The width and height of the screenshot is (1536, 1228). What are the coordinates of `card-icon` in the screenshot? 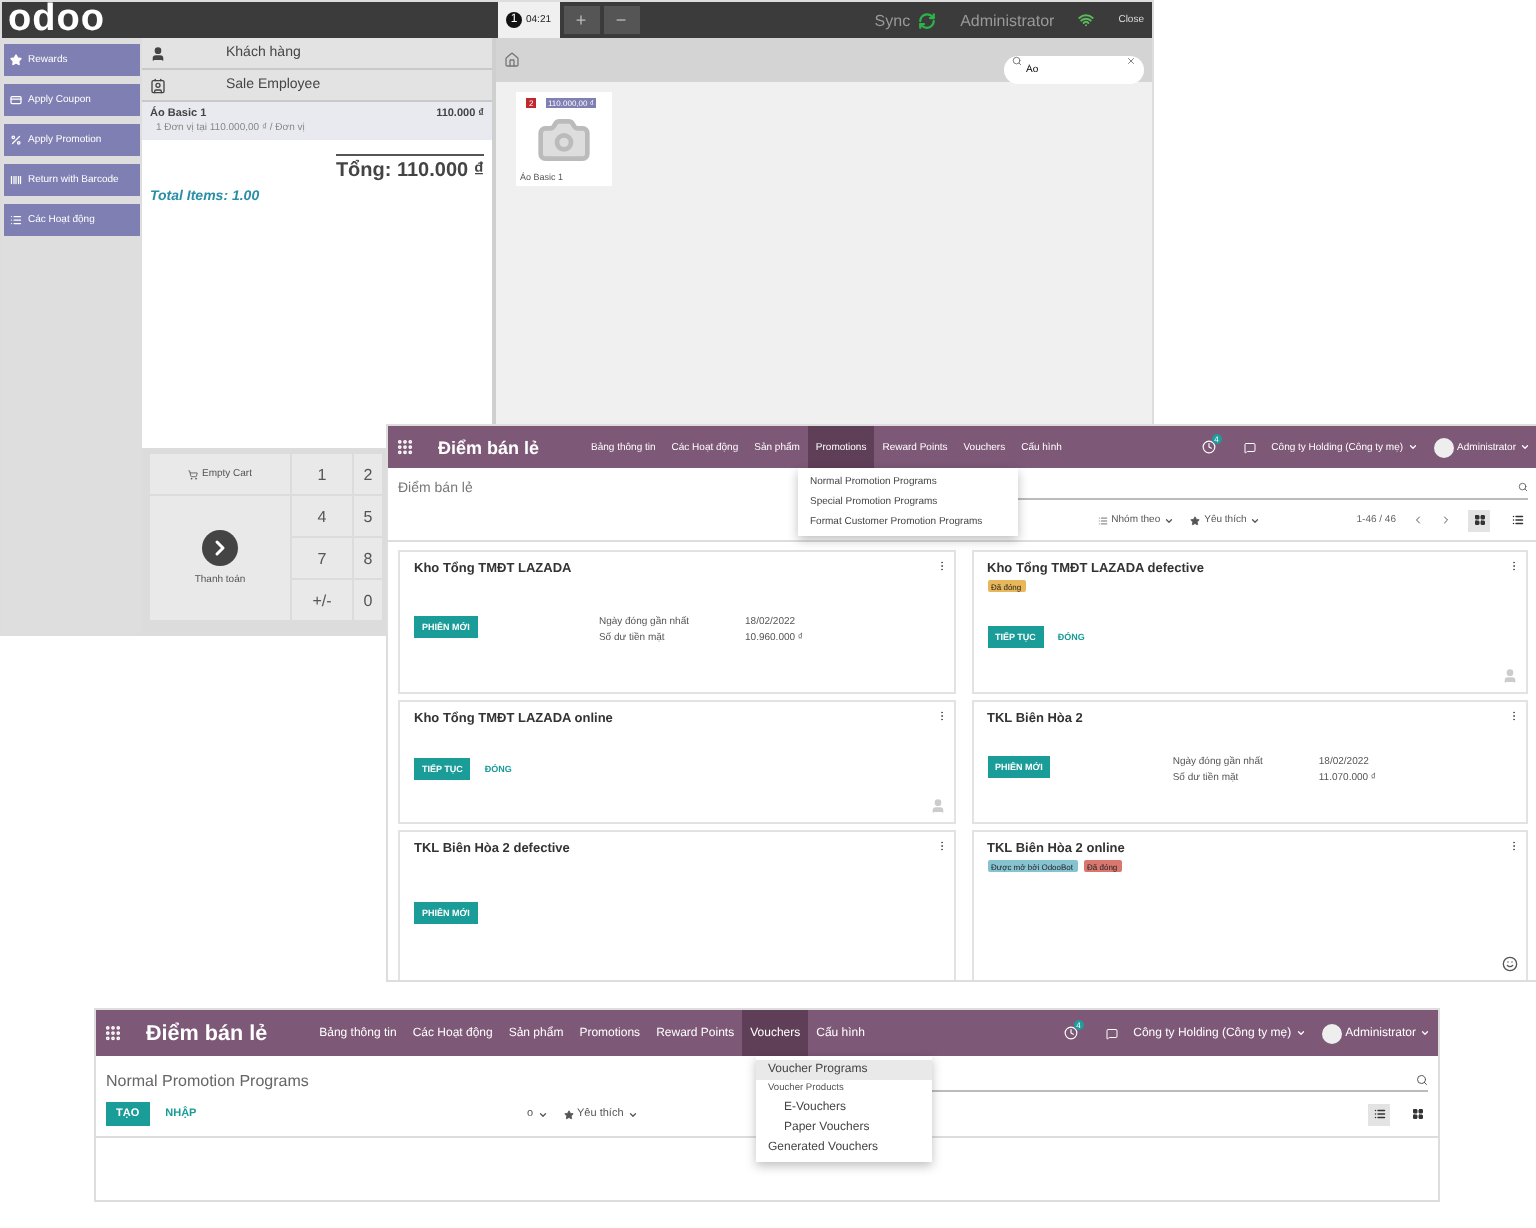 It's located at (16, 100).